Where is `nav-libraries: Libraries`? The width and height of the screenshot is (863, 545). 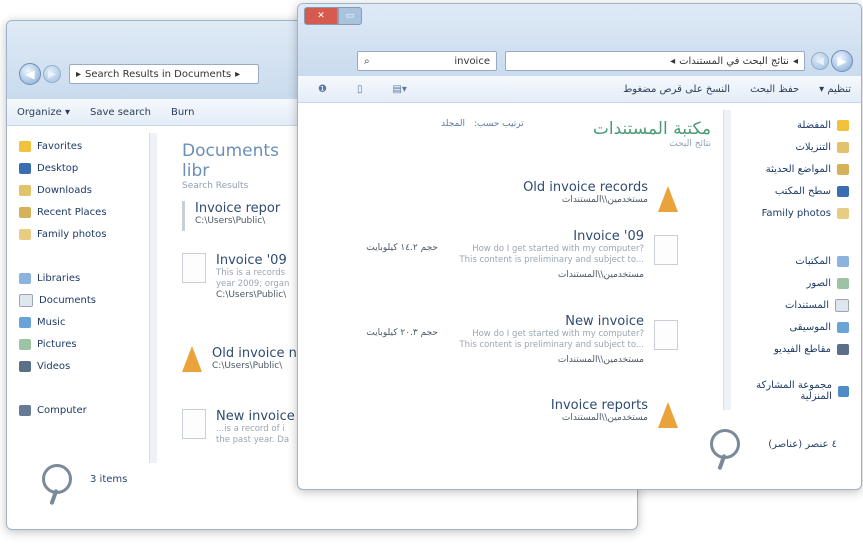 nav-libraries: Libraries is located at coordinates (83, 278).